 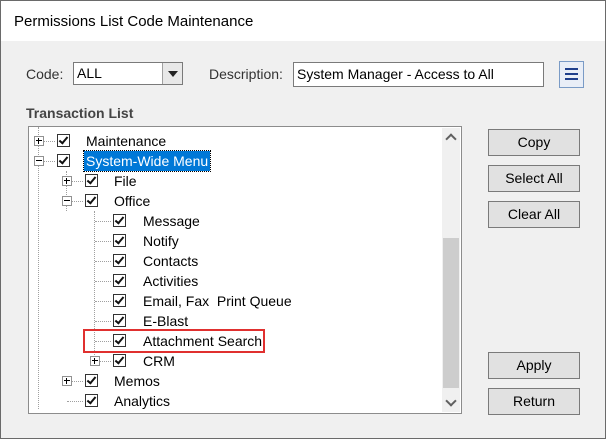 I want to click on description-field: System Manager - Access to All, so click(x=418, y=74).